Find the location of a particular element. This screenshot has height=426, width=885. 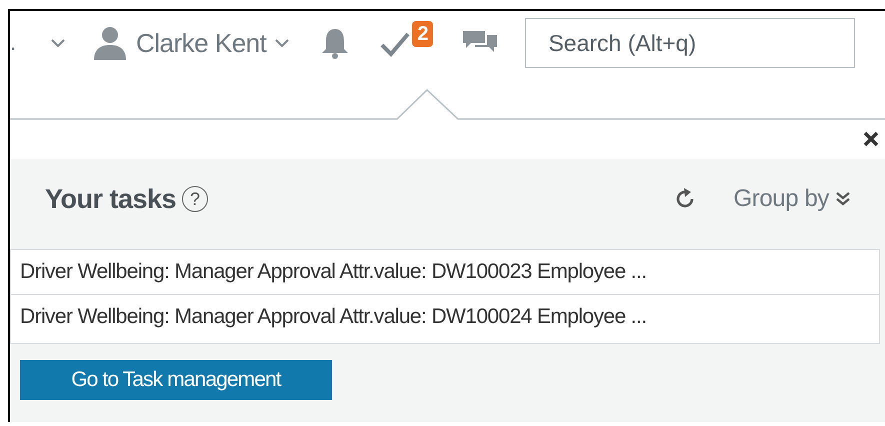

bell-icon is located at coordinates (335, 43).